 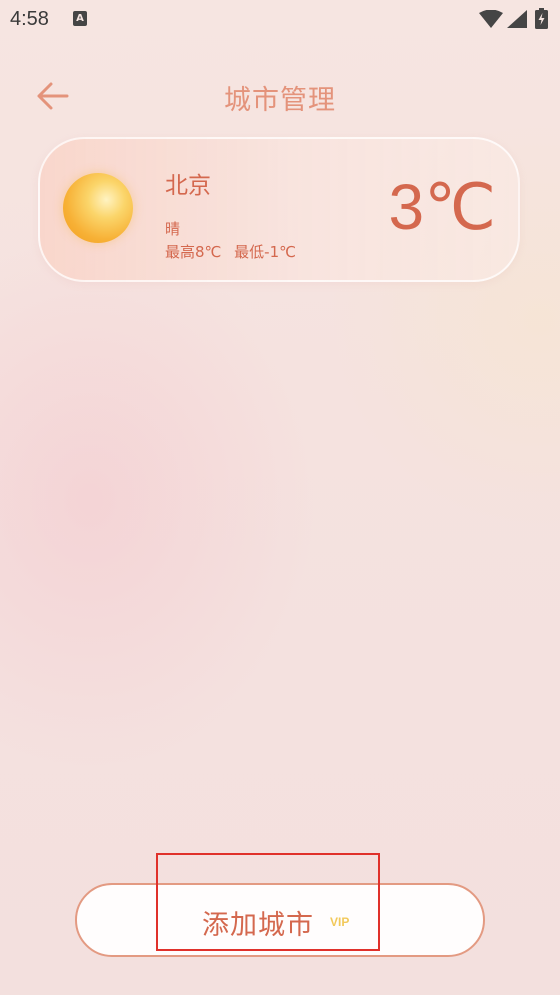 What do you see at coordinates (230, 251) in the screenshot?
I see `temp-range: 最高8℃ 最低-1℃` at bounding box center [230, 251].